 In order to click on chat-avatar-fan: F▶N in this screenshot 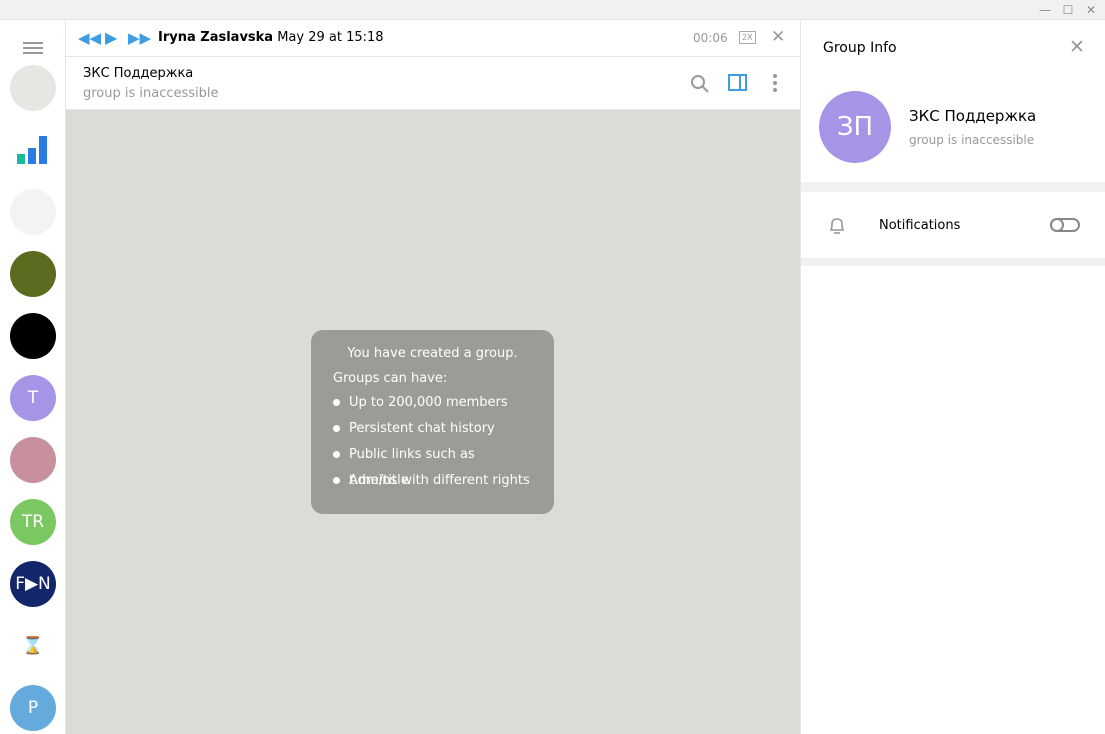, I will do `click(33, 584)`.